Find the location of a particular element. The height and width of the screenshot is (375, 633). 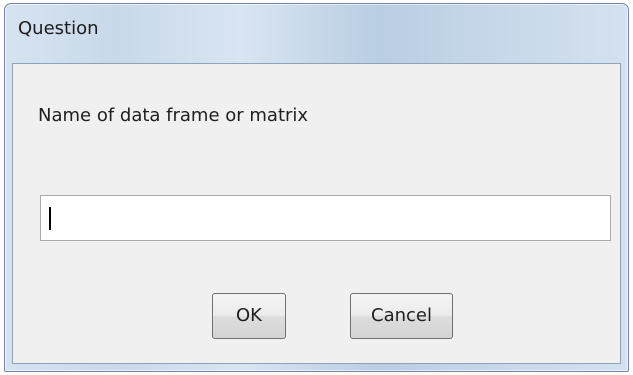

window-title: Question is located at coordinates (58, 28).